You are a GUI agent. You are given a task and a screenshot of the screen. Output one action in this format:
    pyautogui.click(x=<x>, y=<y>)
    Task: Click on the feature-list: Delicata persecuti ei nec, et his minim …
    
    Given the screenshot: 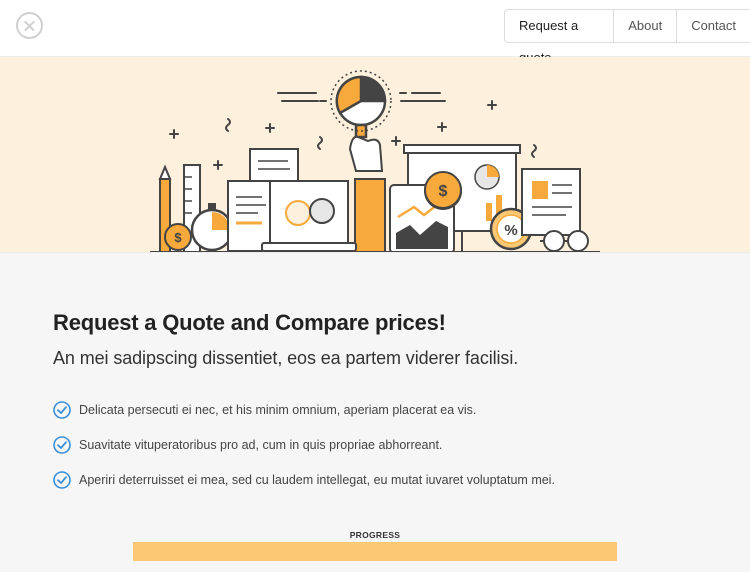 What is the action you would take?
    pyautogui.click(x=383, y=445)
    